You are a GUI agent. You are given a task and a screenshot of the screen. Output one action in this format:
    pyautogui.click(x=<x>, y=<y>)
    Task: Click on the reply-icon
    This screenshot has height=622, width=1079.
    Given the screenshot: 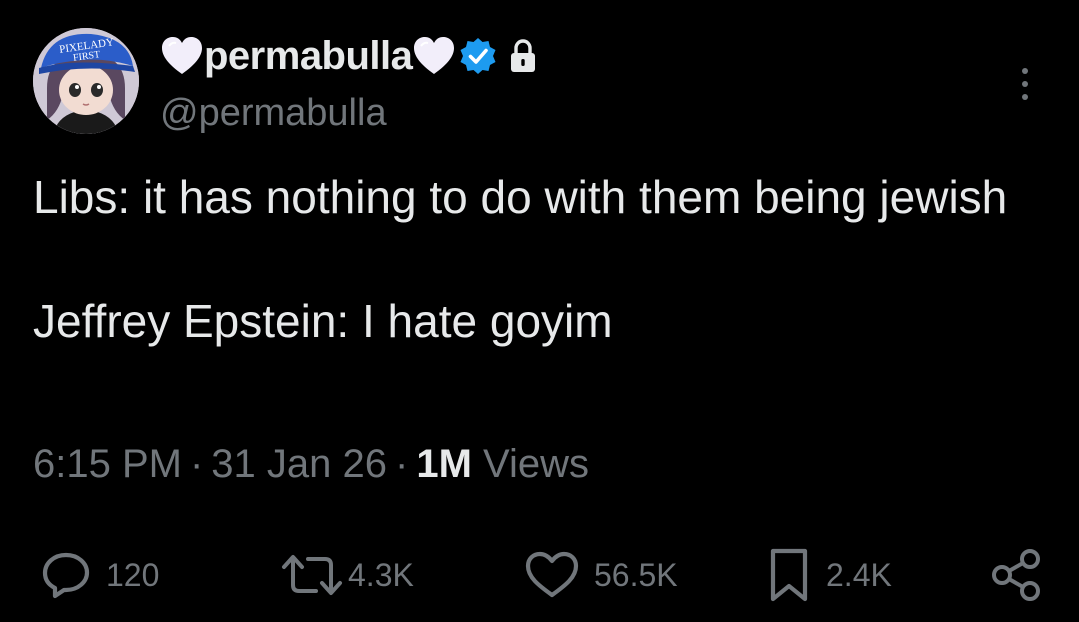 What is the action you would take?
    pyautogui.click(x=66, y=575)
    